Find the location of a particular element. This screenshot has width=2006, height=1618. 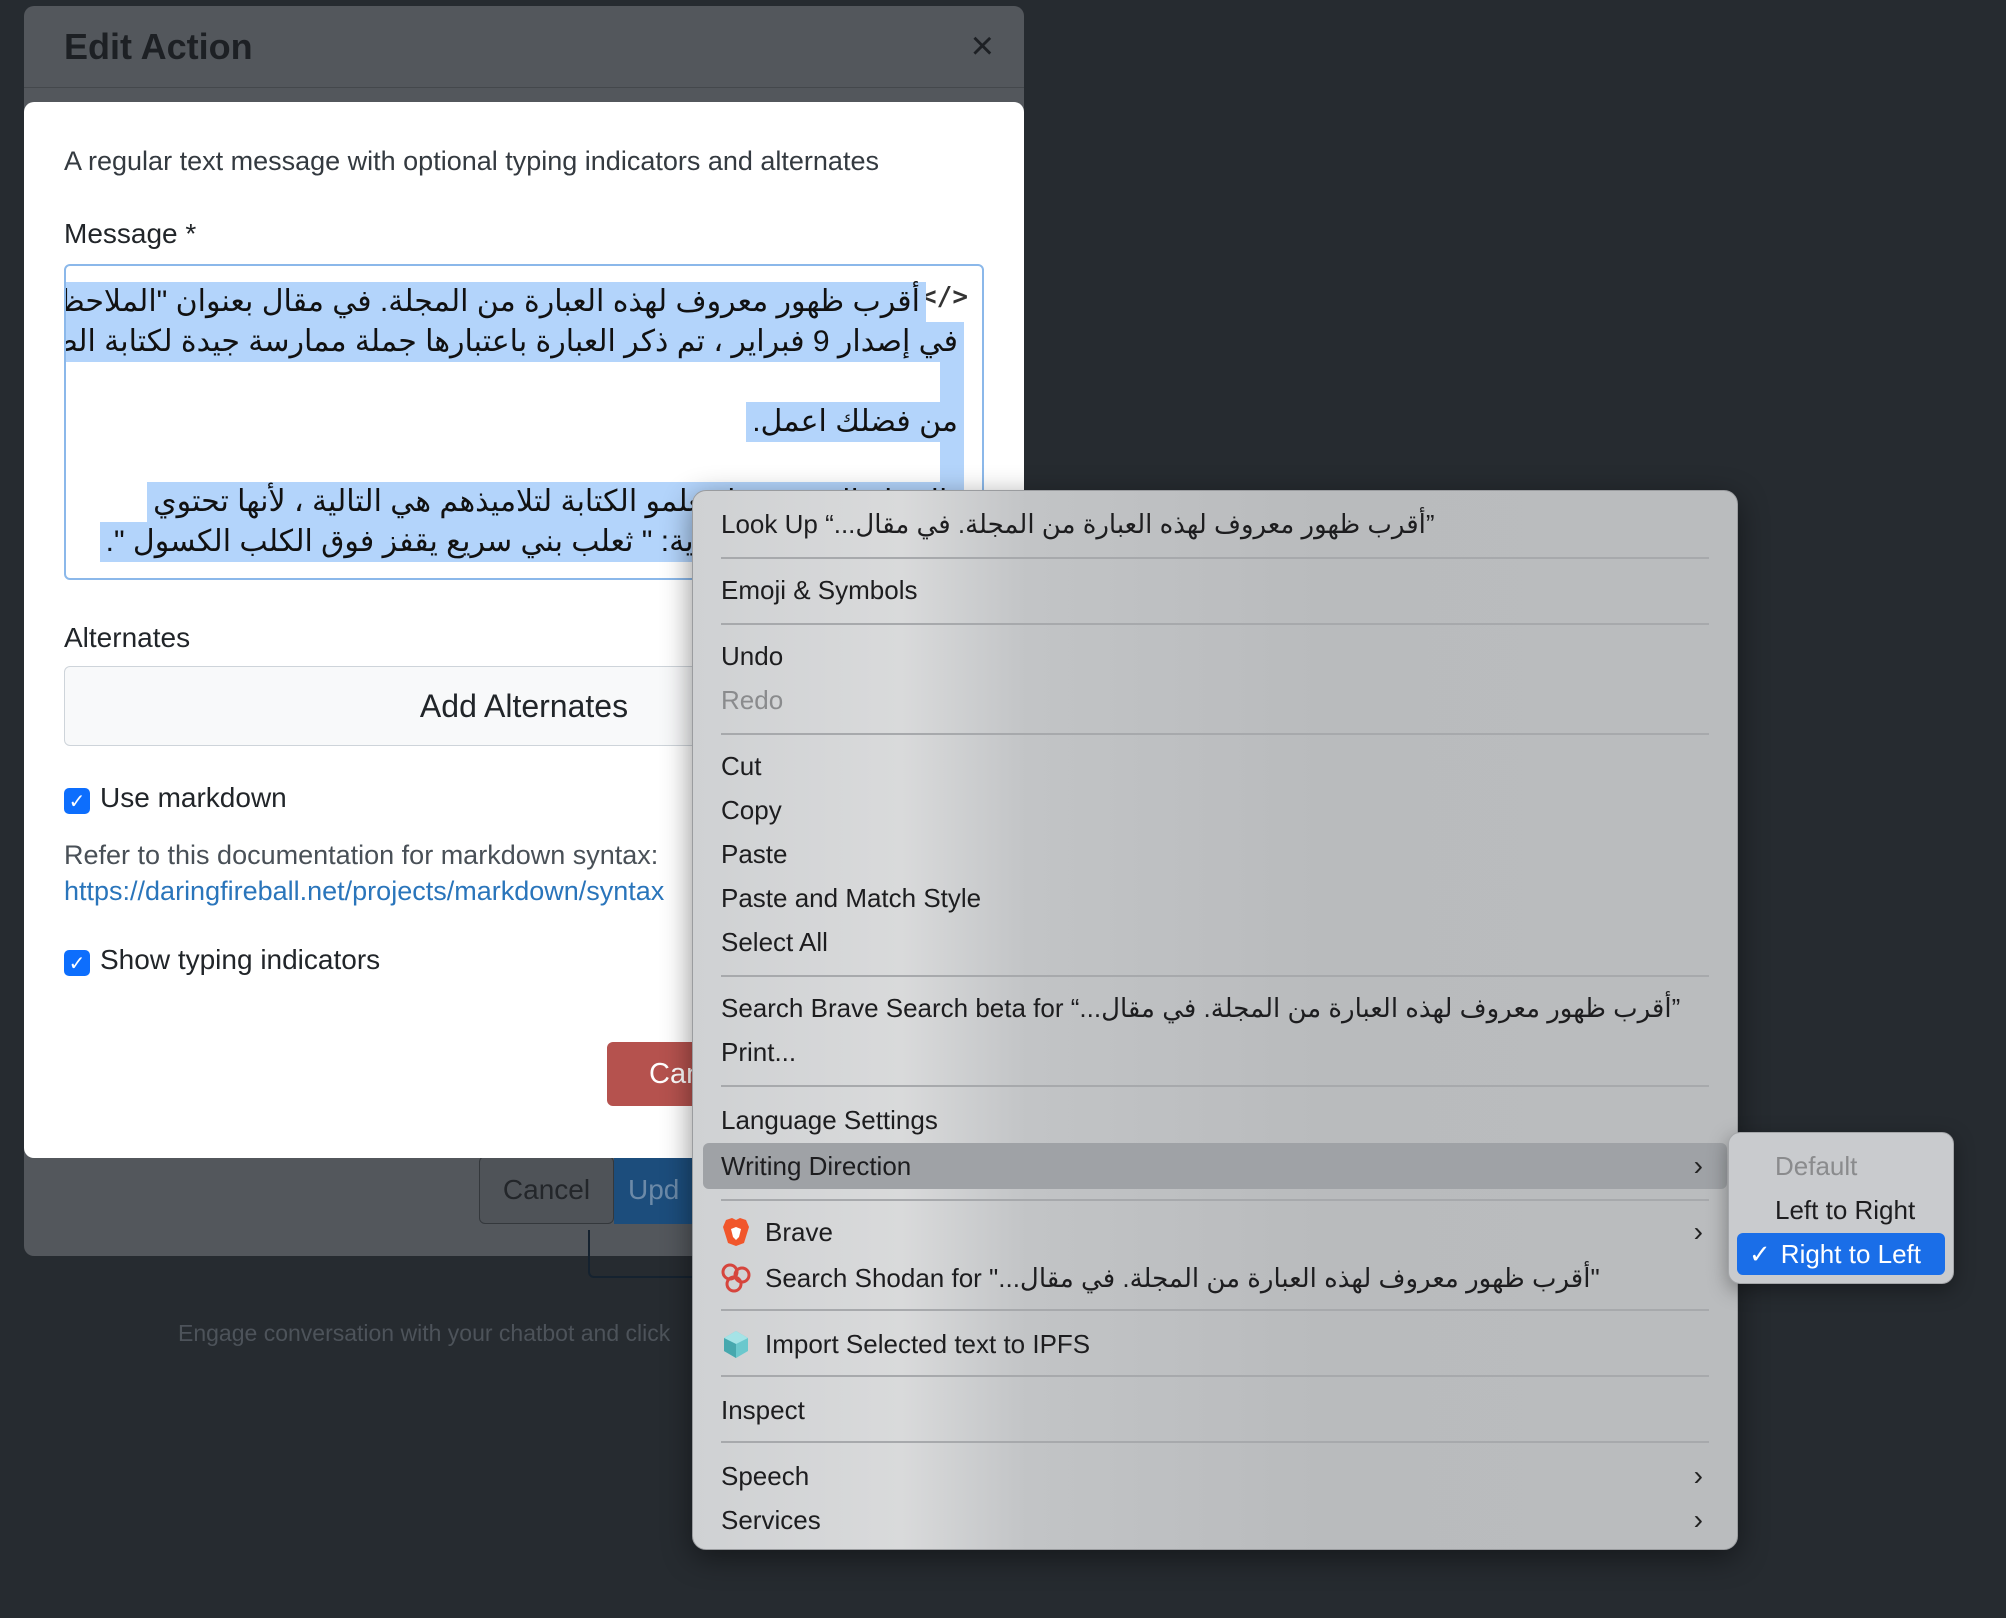

speech-label: Speech is located at coordinates (765, 1475).